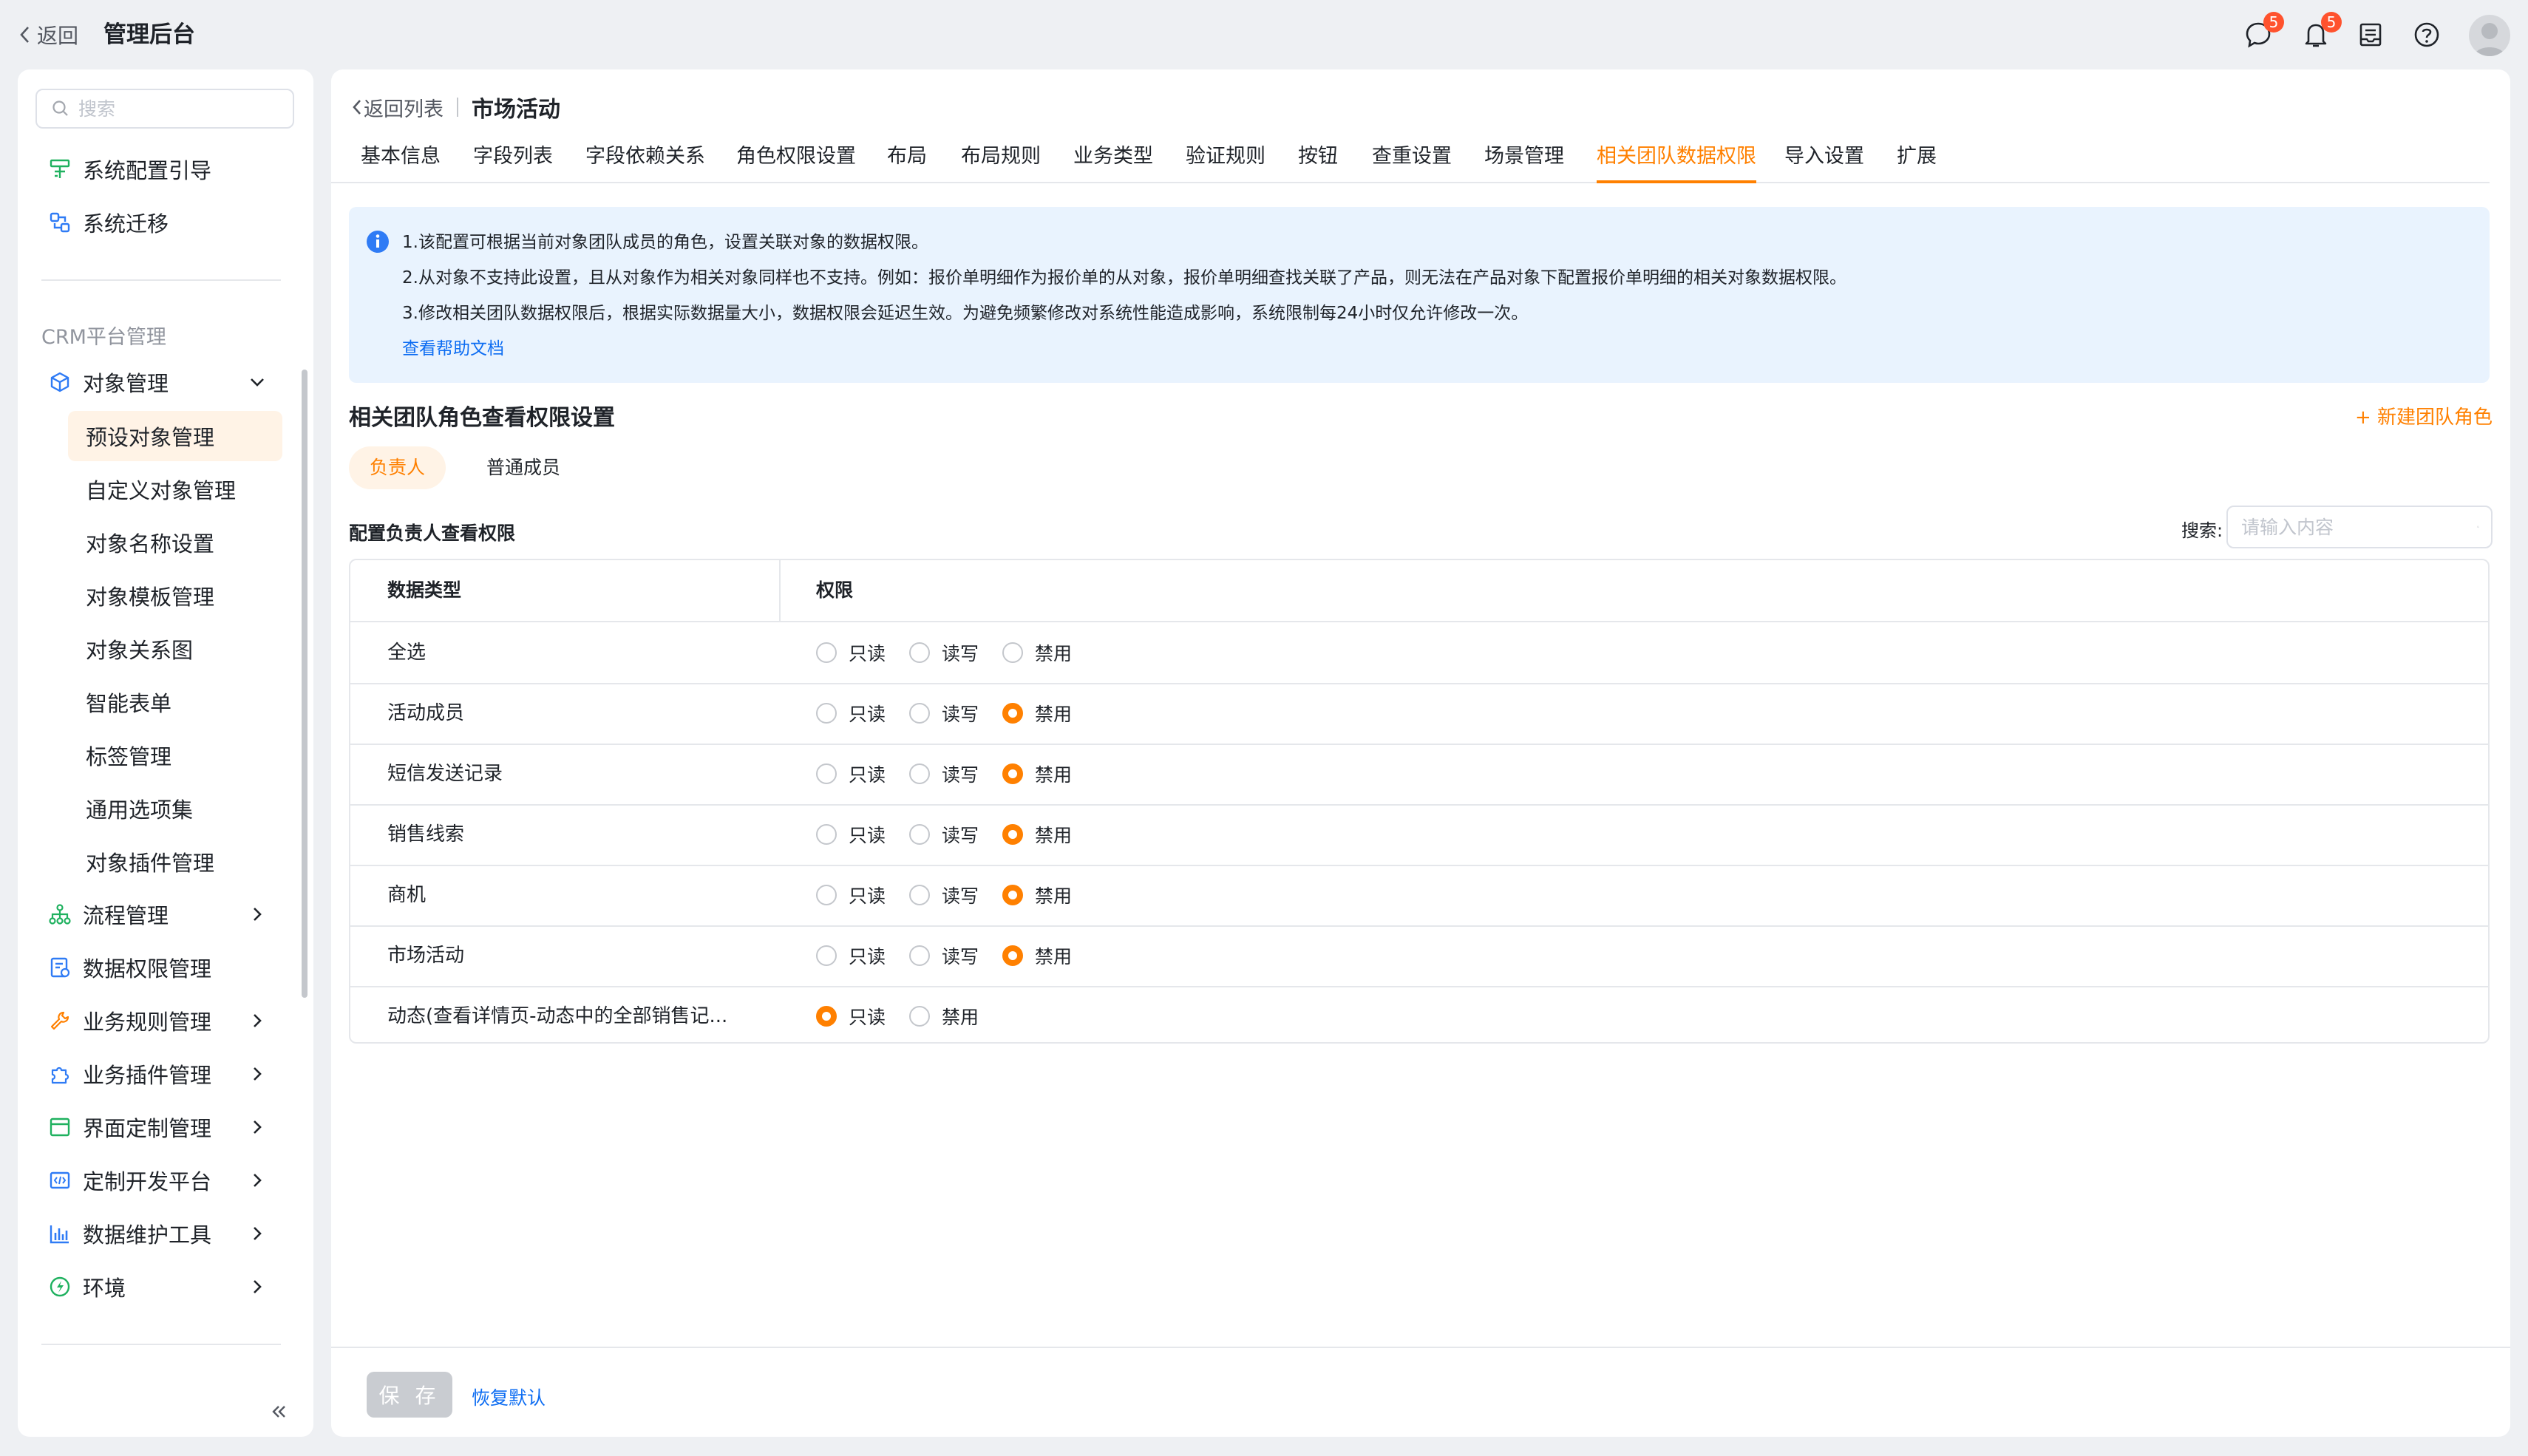  I want to click on help-doc-link: 查看帮助文档, so click(453, 346).